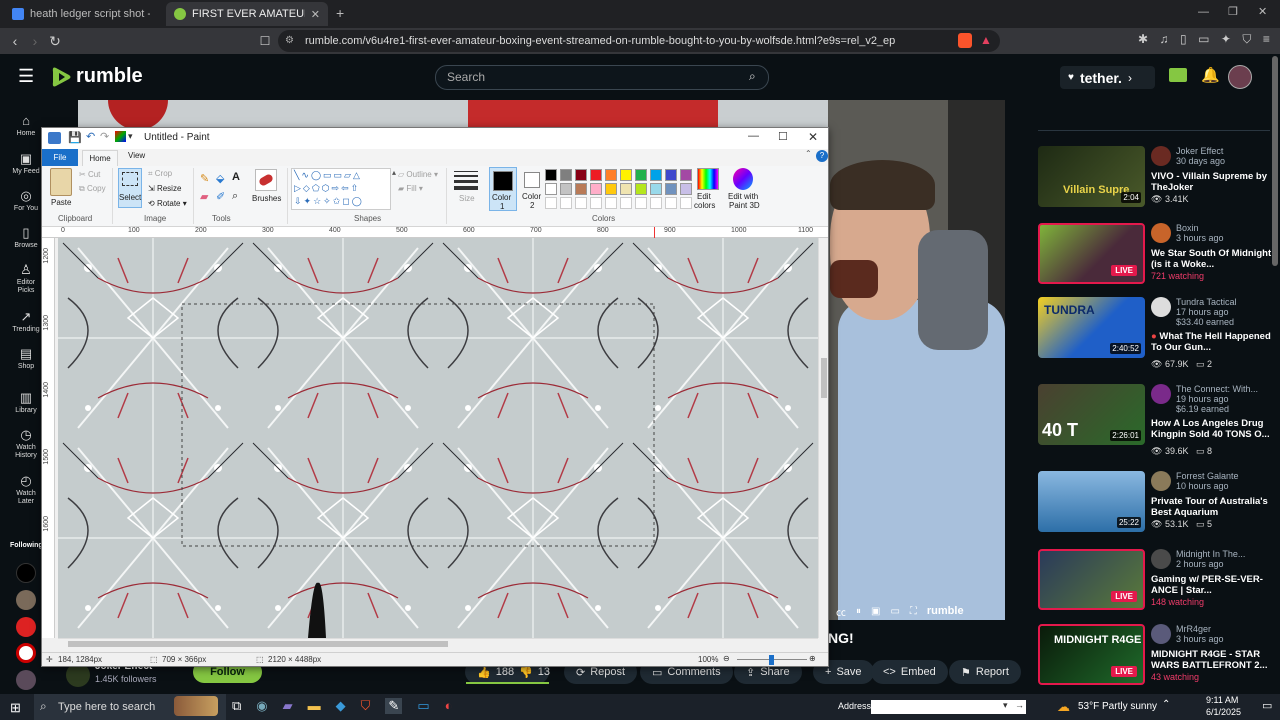 Image resolution: width=1280 pixels, height=720 pixels. Describe the element at coordinates (92, 189) in the screenshot. I see `copy-button: ⧉ Copy` at that location.